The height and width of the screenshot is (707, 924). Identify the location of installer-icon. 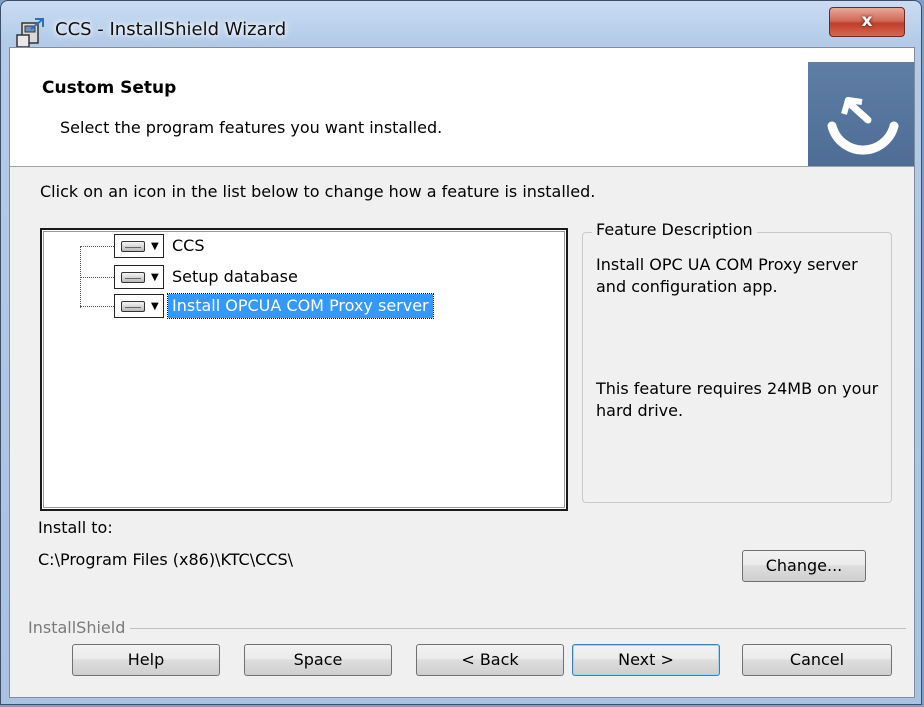
(30, 33).